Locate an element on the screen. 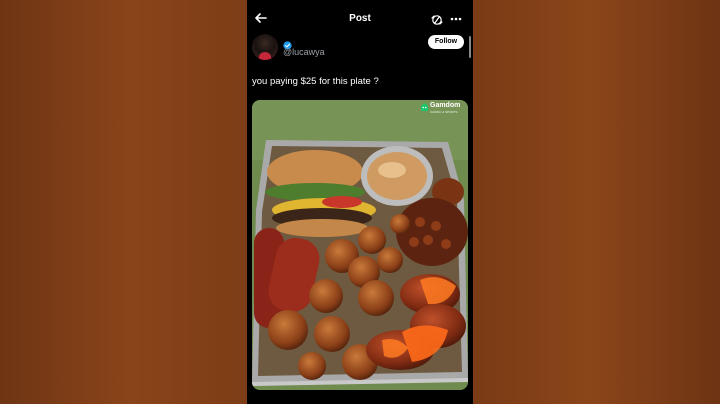 The height and width of the screenshot is (404, 720). watermark: Gamdom CASINO & SPORTS is located at coordinates (444, 108).